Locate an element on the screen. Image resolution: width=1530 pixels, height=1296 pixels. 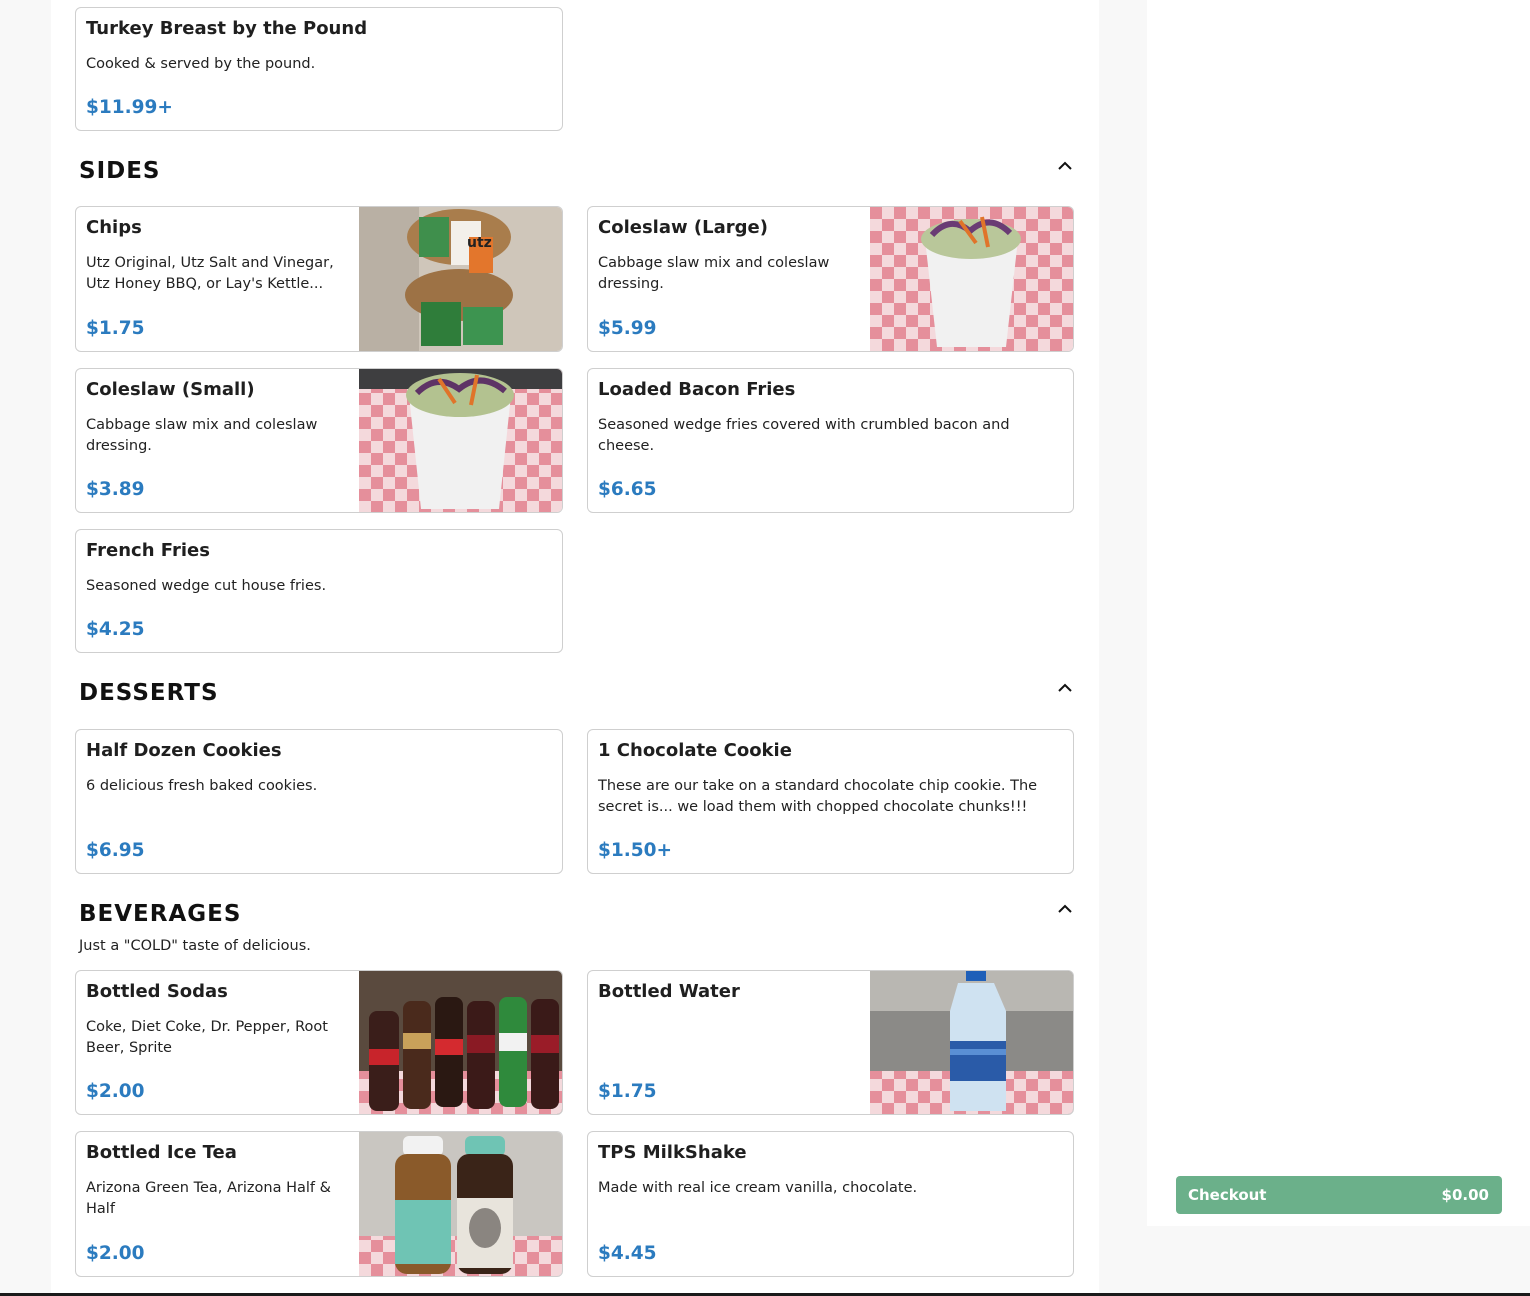
menu-item-bottled-water: Bottled Water $1.75 is located at coordinates (830, 1042).